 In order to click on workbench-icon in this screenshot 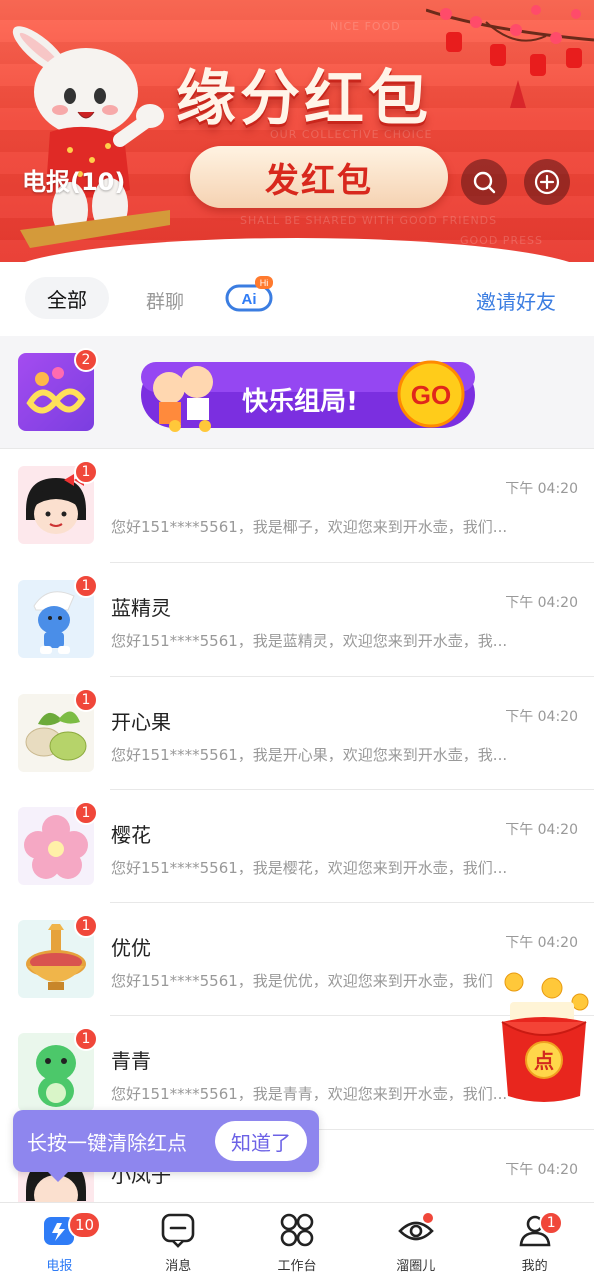, I will do `click(297, 1230)`.